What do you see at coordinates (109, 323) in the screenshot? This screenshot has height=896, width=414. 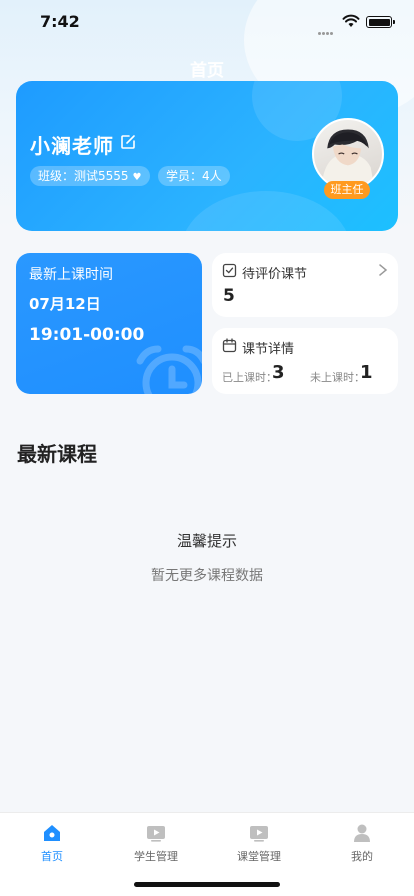 I see `latest-class-card: 最新上课时间 07月12日 19:01-00:00` at bounding box center [109, 323].